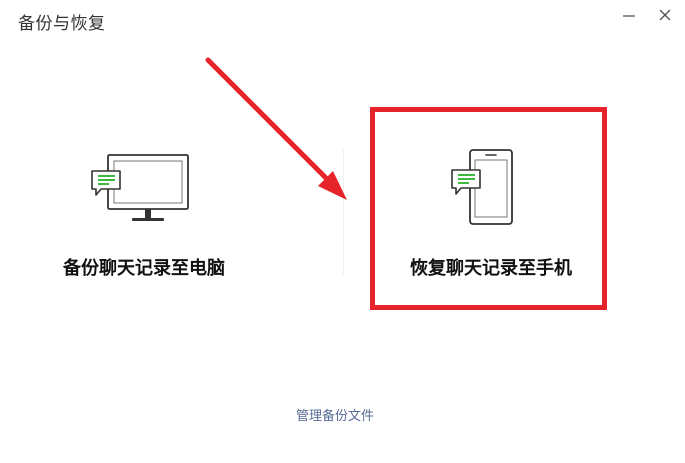  I want to click on restore-to-phone-option: 恢复聊天记录至手机, so click(487, 207).